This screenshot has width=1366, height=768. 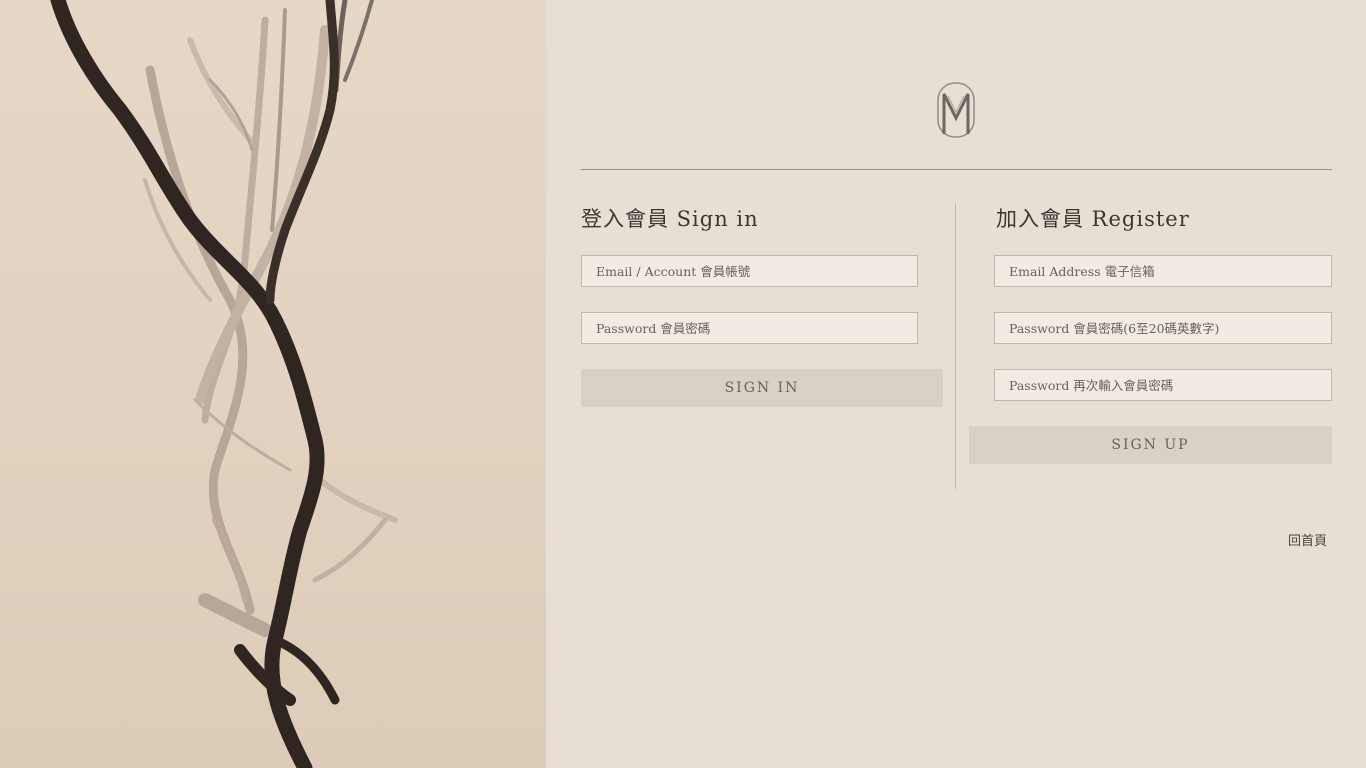 I want to click on signup-button: SIGN UP, so click(x=1150, y=445).